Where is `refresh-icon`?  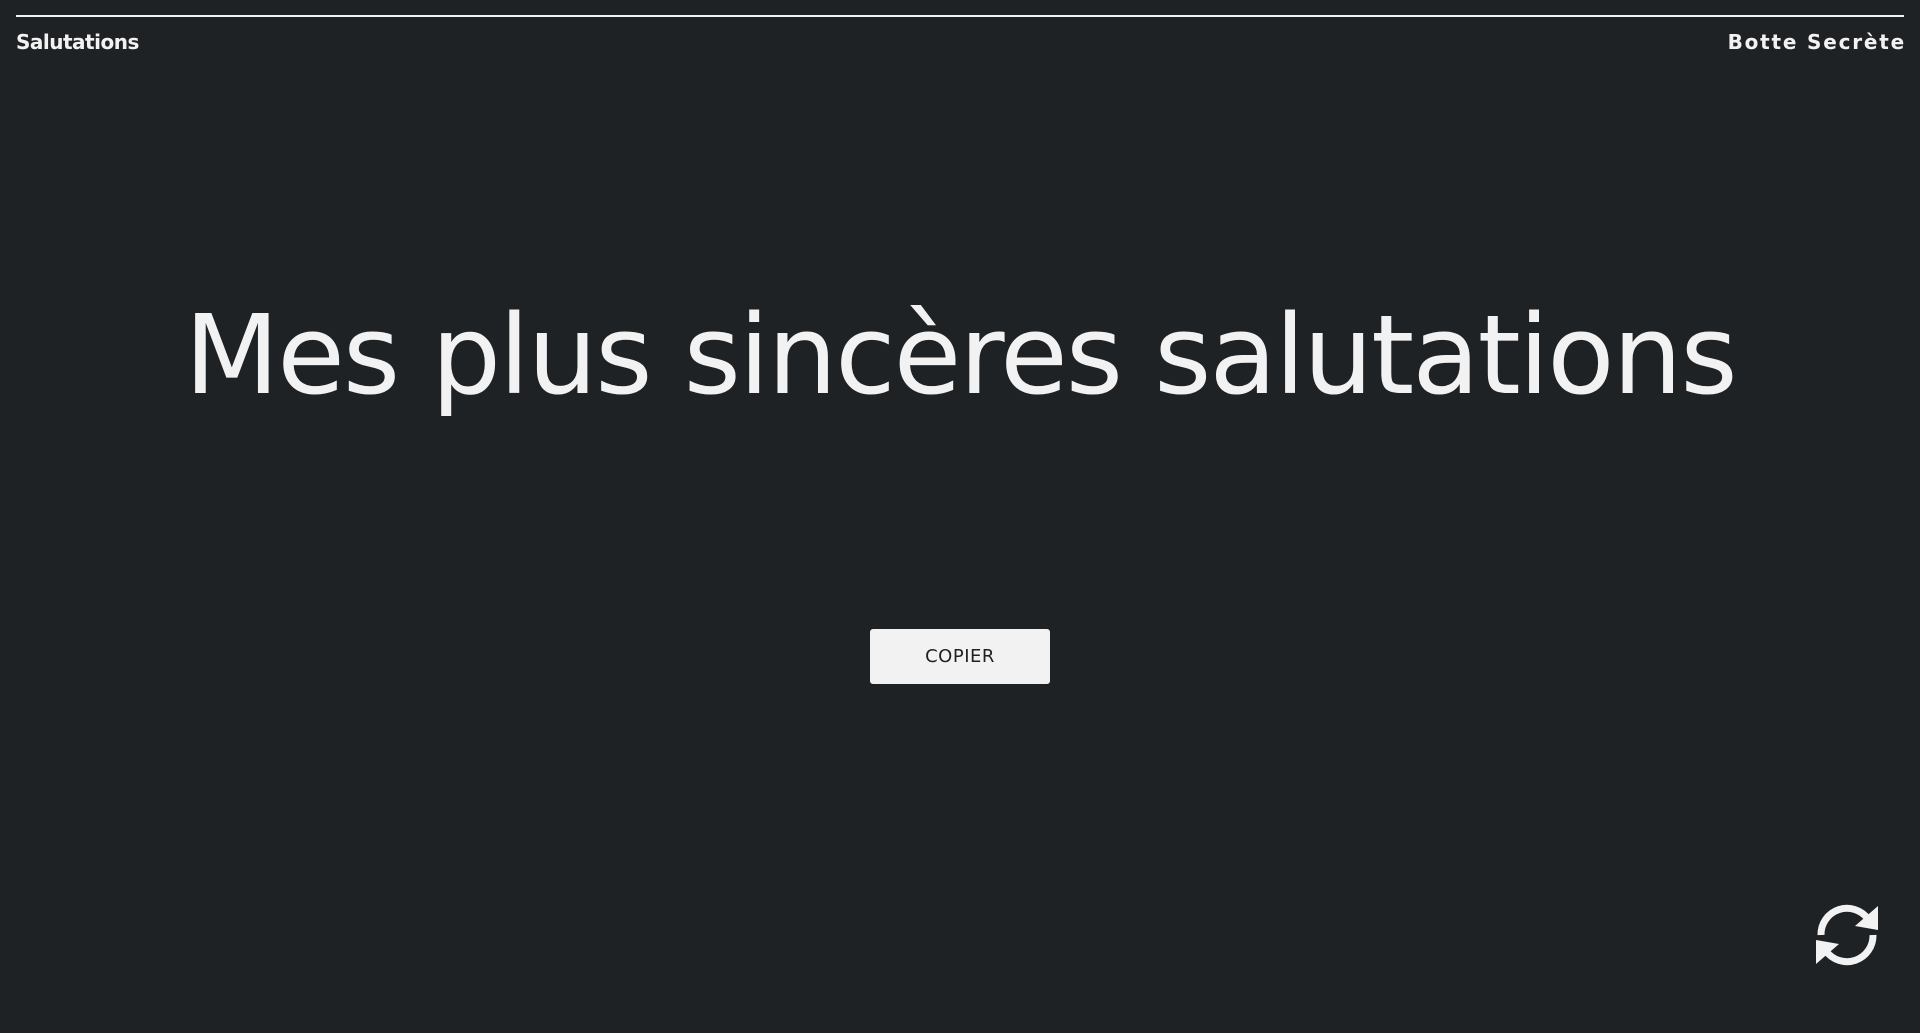
refresh-icon is located at coordinates (1847, 935).